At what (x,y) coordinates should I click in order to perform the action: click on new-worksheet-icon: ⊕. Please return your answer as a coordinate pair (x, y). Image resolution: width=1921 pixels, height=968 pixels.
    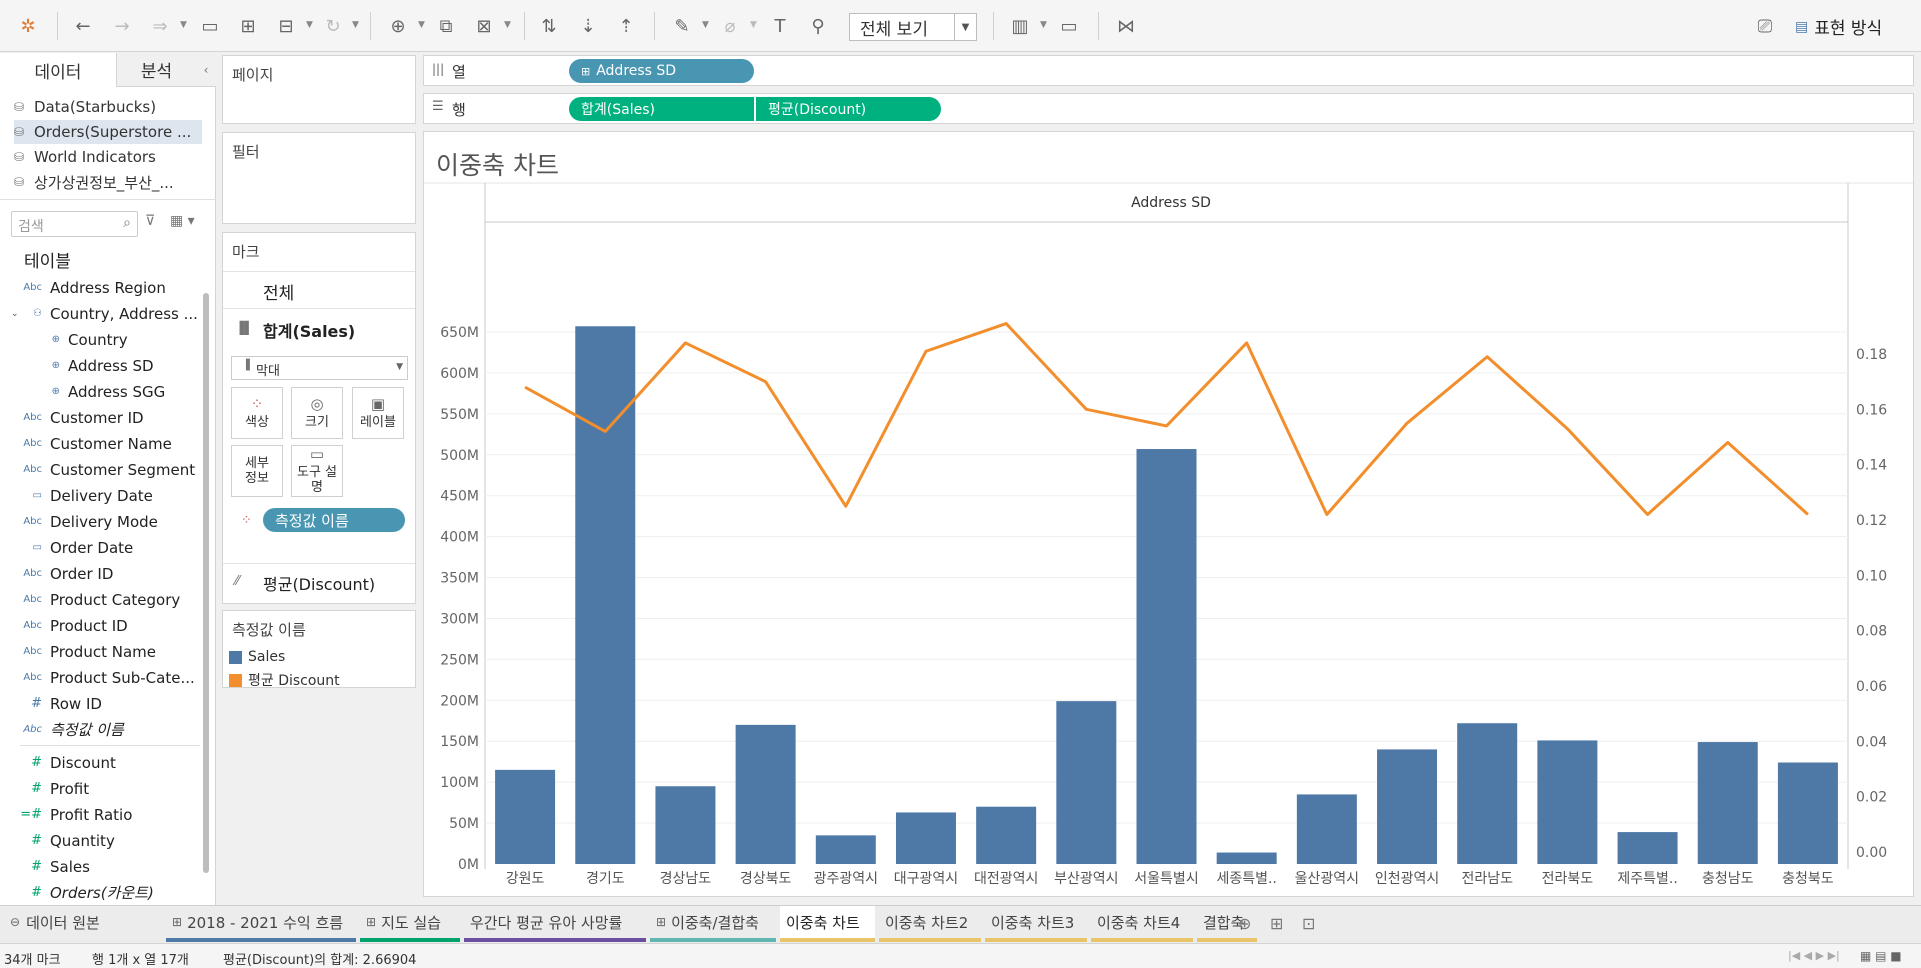
    Looking at the image, I should click on (398, 26).